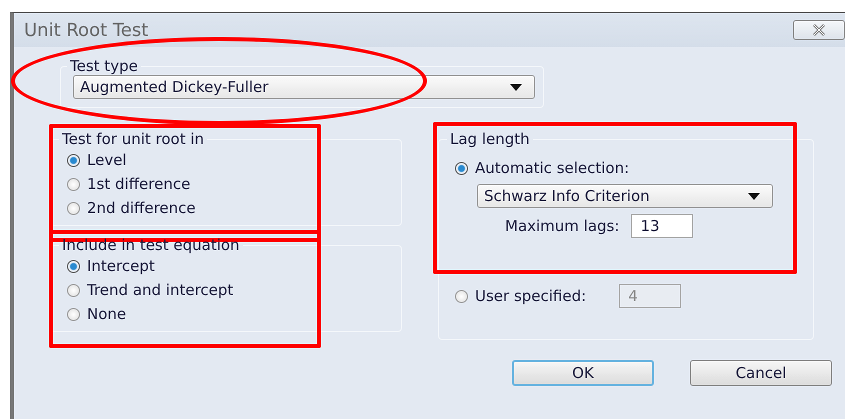 This screenshot has height=419, width=845. What do you see at coordinates (562, 226) in the screenshot?
I see `field-label: Maximum lags:` at bounding box center [562, 226].